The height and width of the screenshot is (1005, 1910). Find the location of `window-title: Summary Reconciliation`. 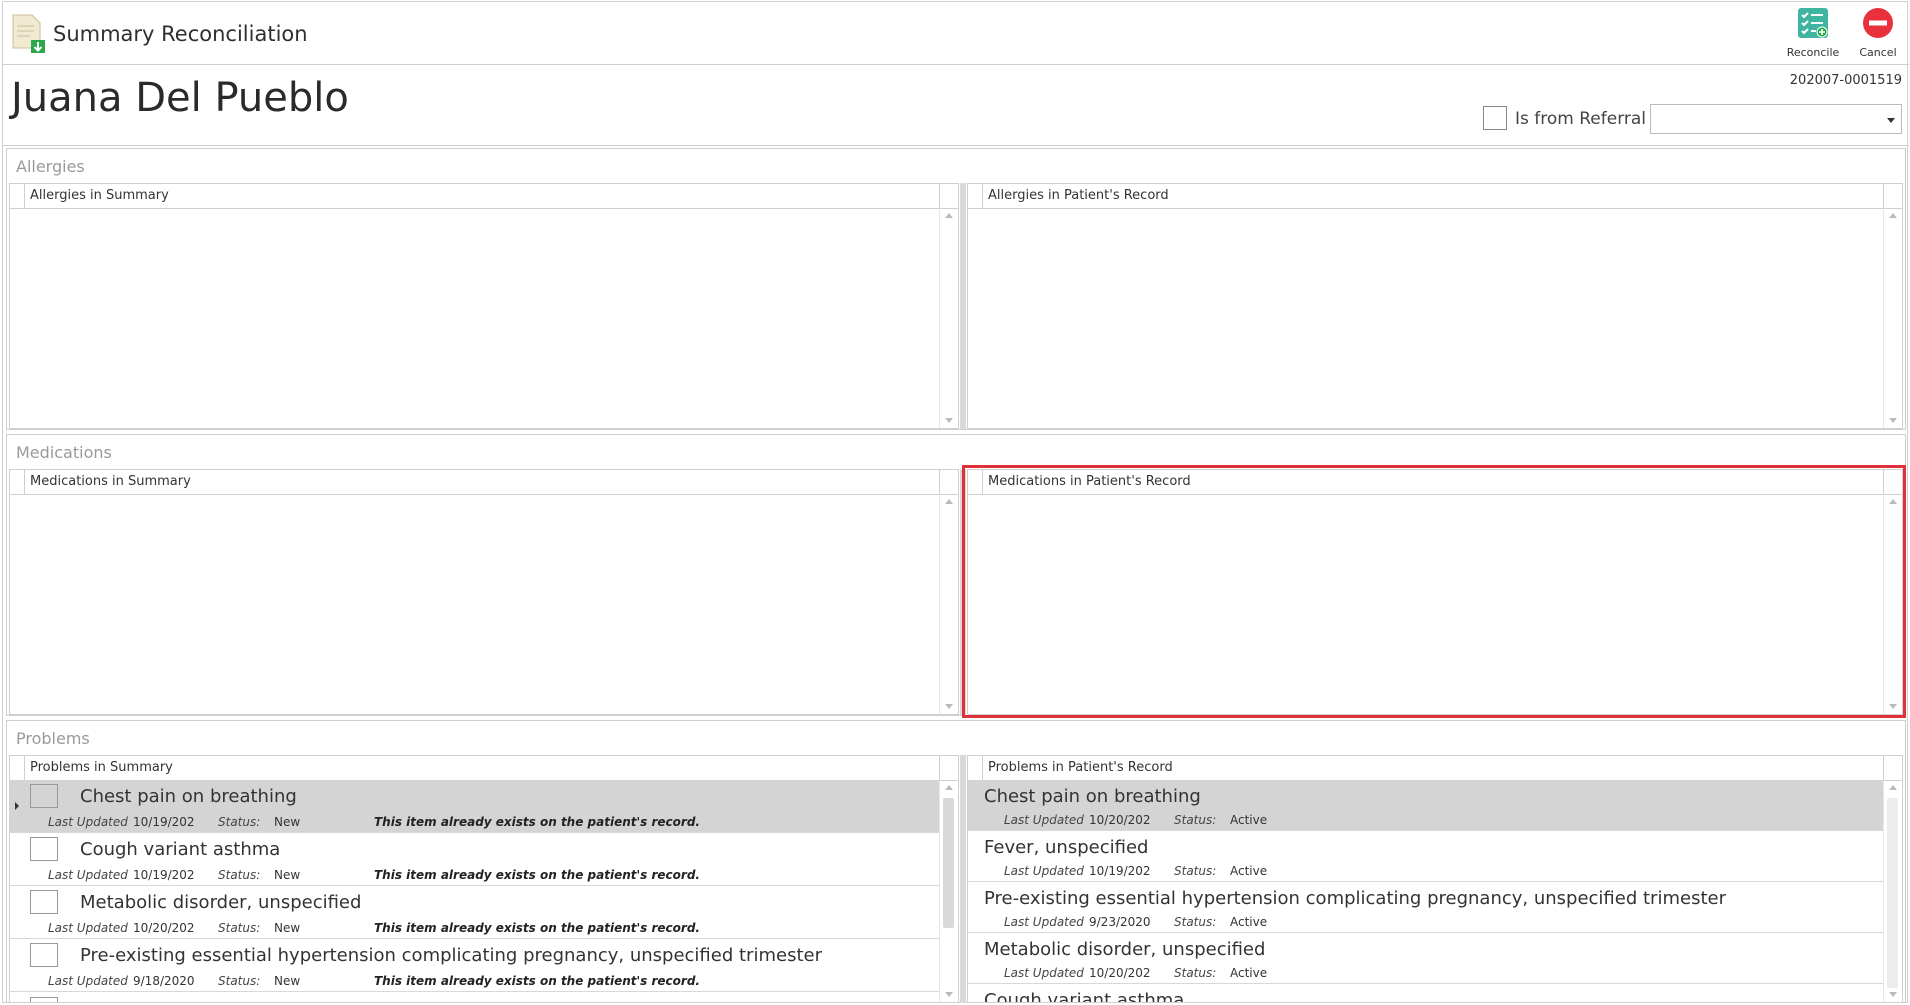

window-title: Summary Reconciliation is located at coordinates (180, 34).